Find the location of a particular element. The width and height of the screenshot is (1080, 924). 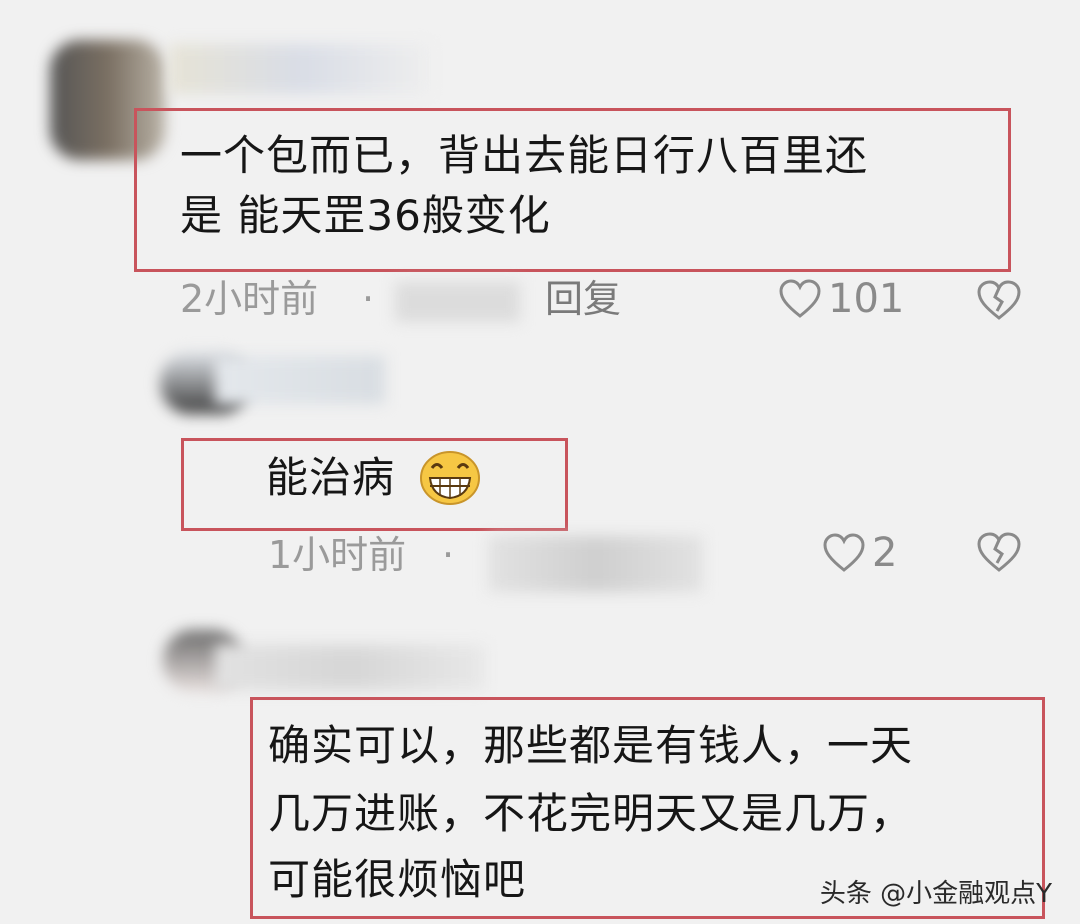

comment-2-timestamp: 1小时前 is located at coordinates (337, 555).